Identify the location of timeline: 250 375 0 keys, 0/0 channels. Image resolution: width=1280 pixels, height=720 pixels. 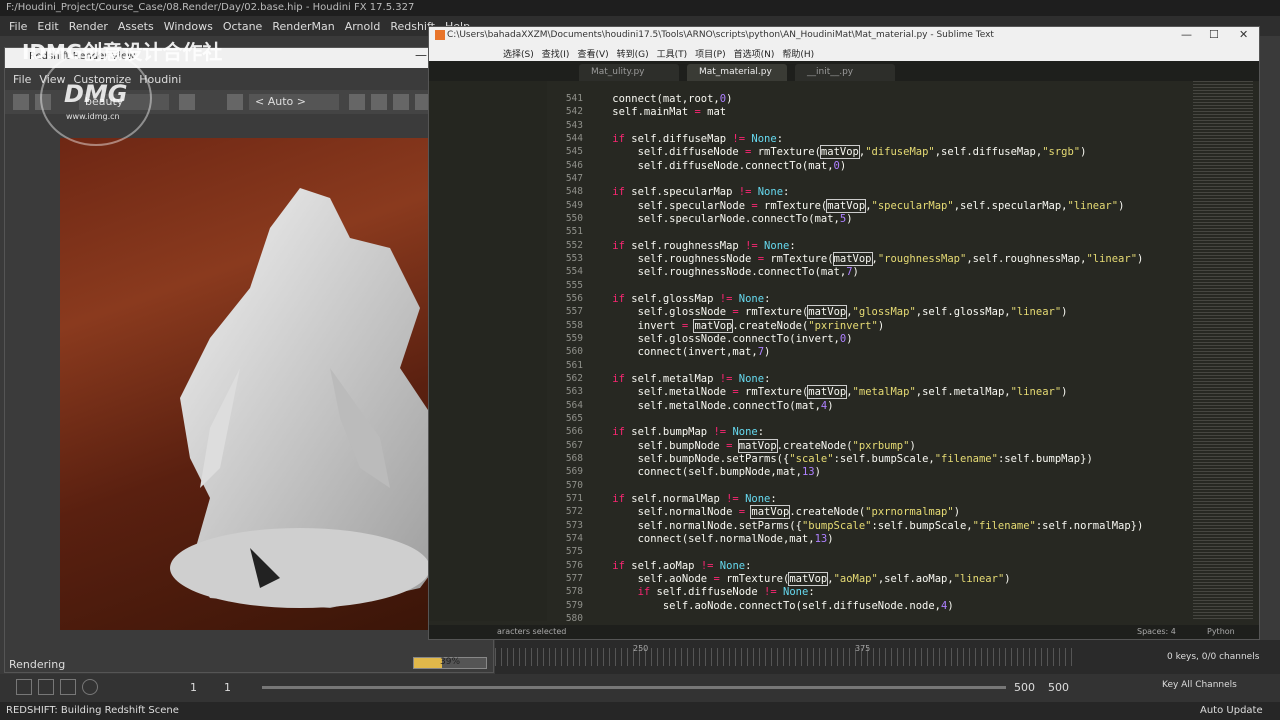
(887, 657).